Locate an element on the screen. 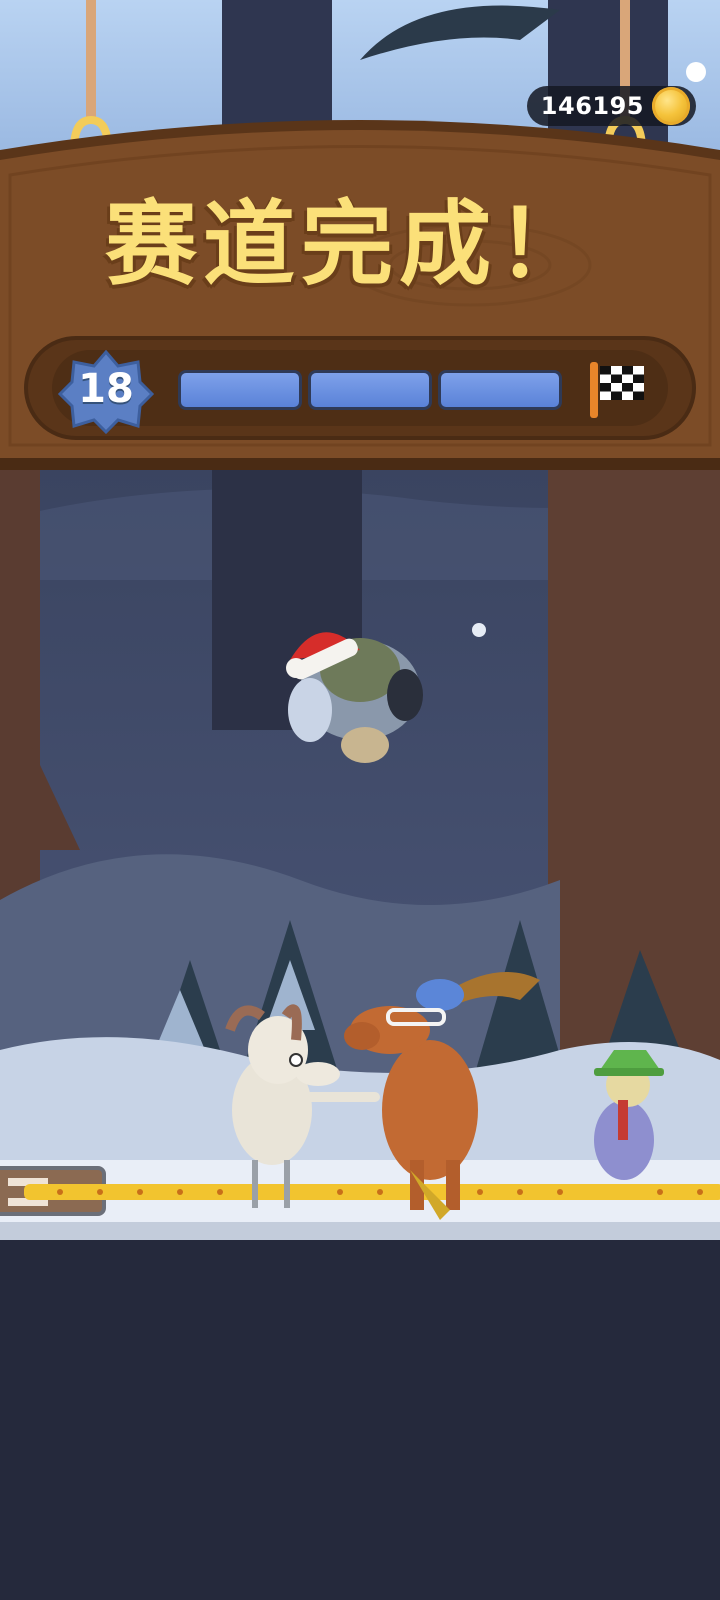  track-rope is located at coordinates (372, 1192).